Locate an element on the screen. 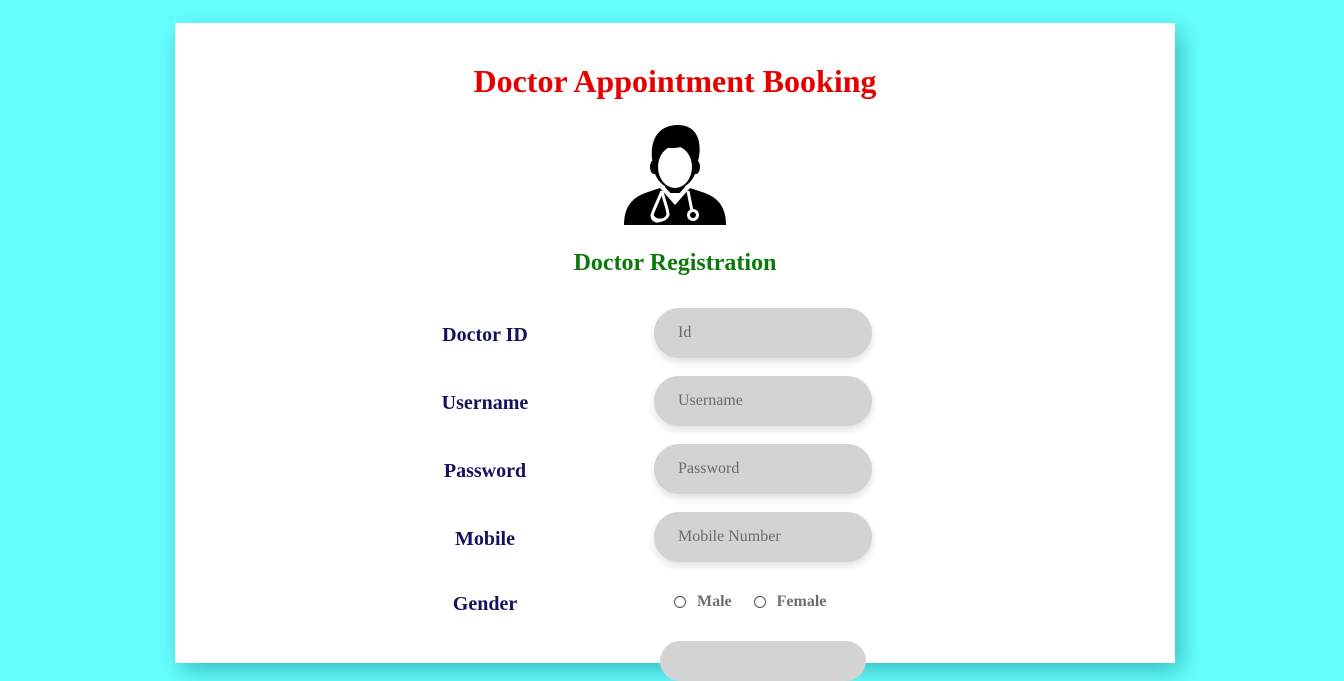  female-radio is located at coordinates (759, 602).